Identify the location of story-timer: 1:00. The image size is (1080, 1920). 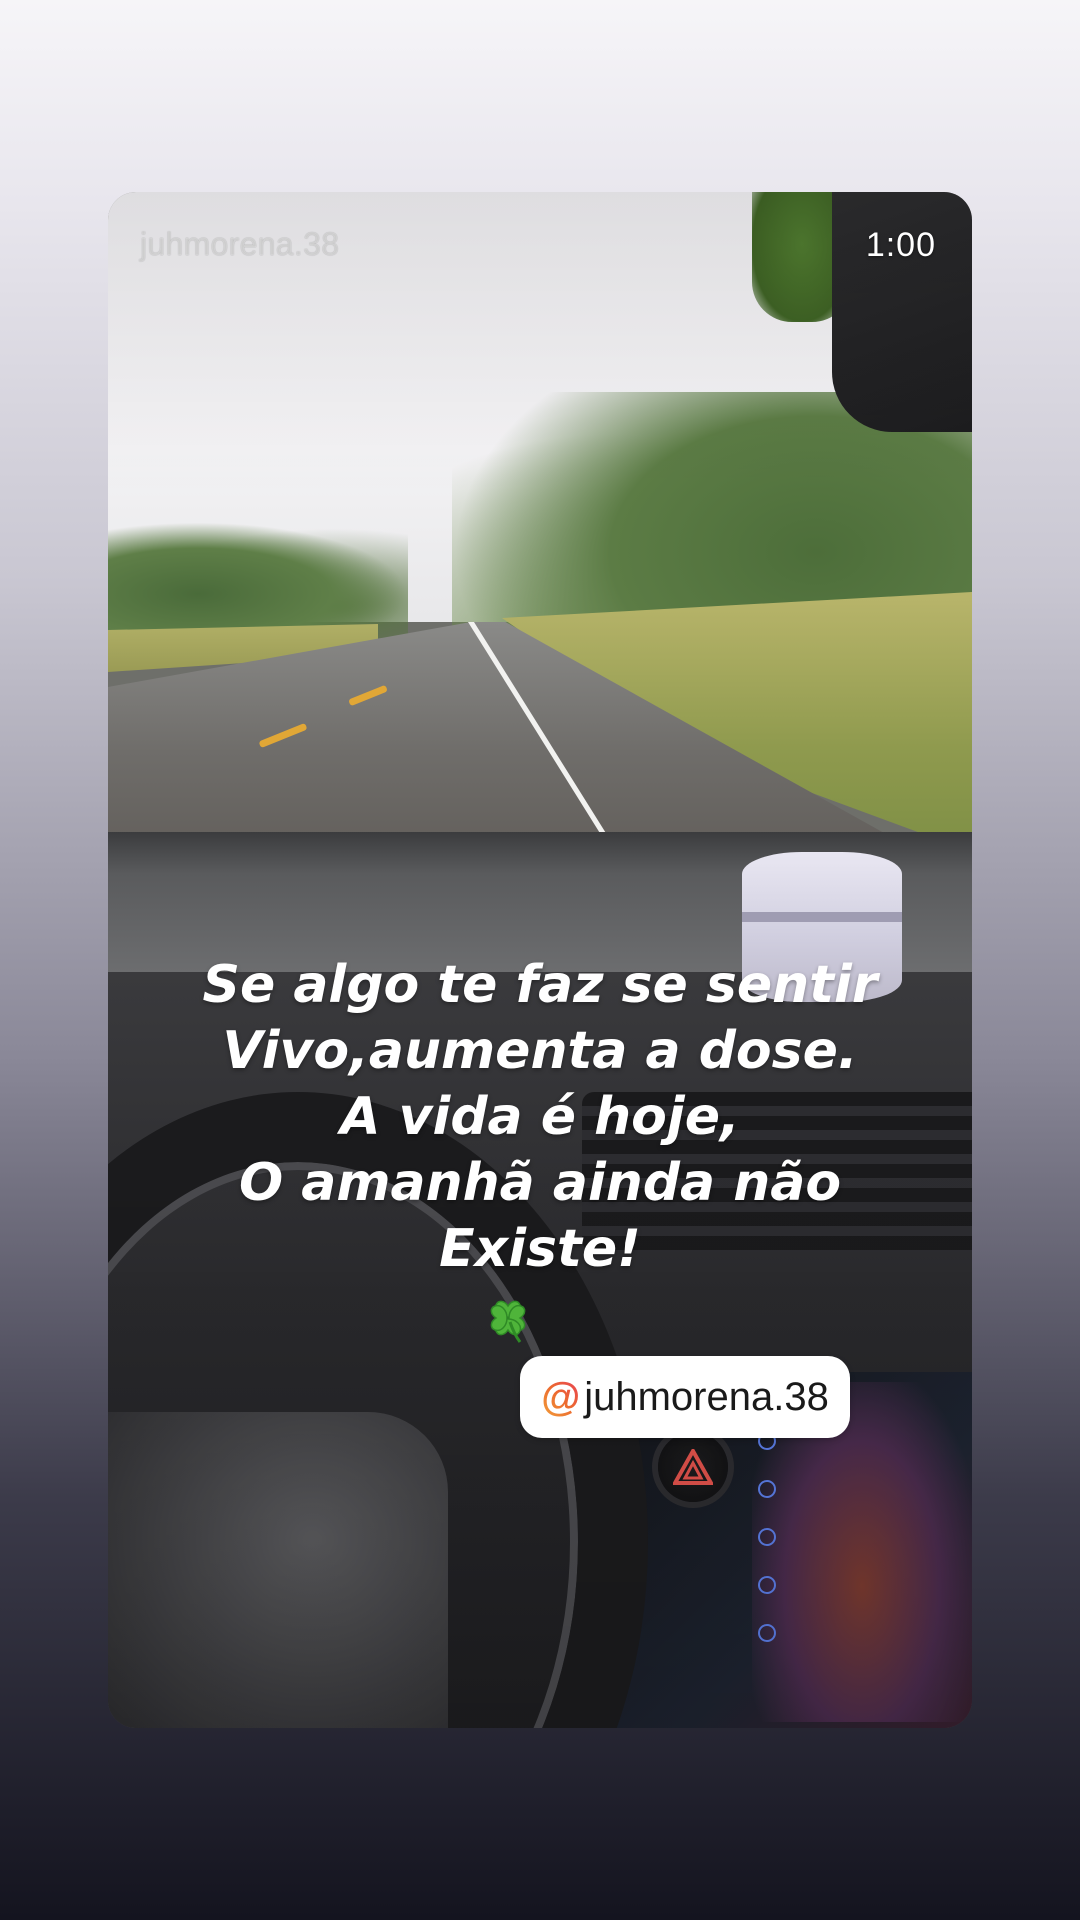
(900, 245).